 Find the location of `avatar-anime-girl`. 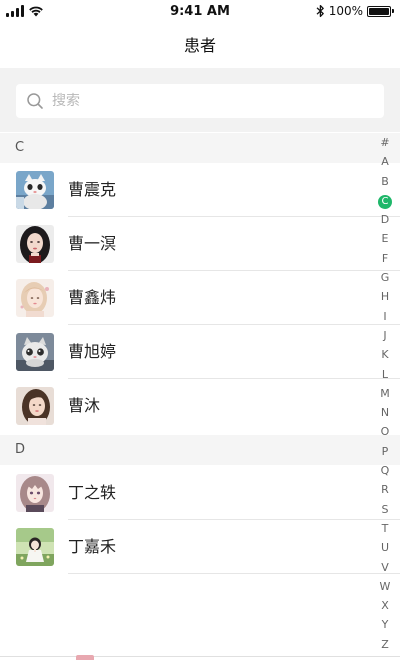

avatar-anime-girl is located at coordinates (35, 493).